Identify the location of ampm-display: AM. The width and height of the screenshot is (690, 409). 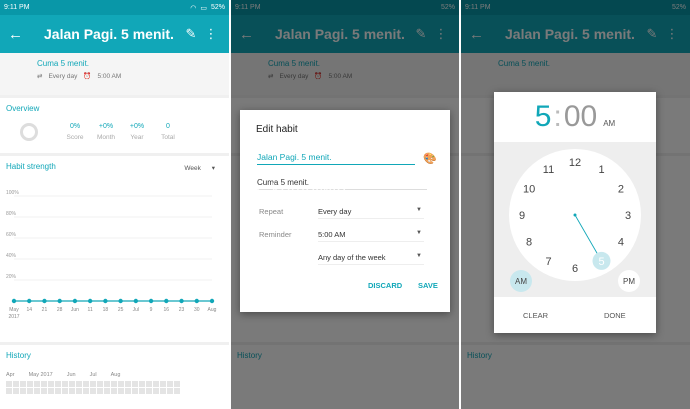
(609, 123).